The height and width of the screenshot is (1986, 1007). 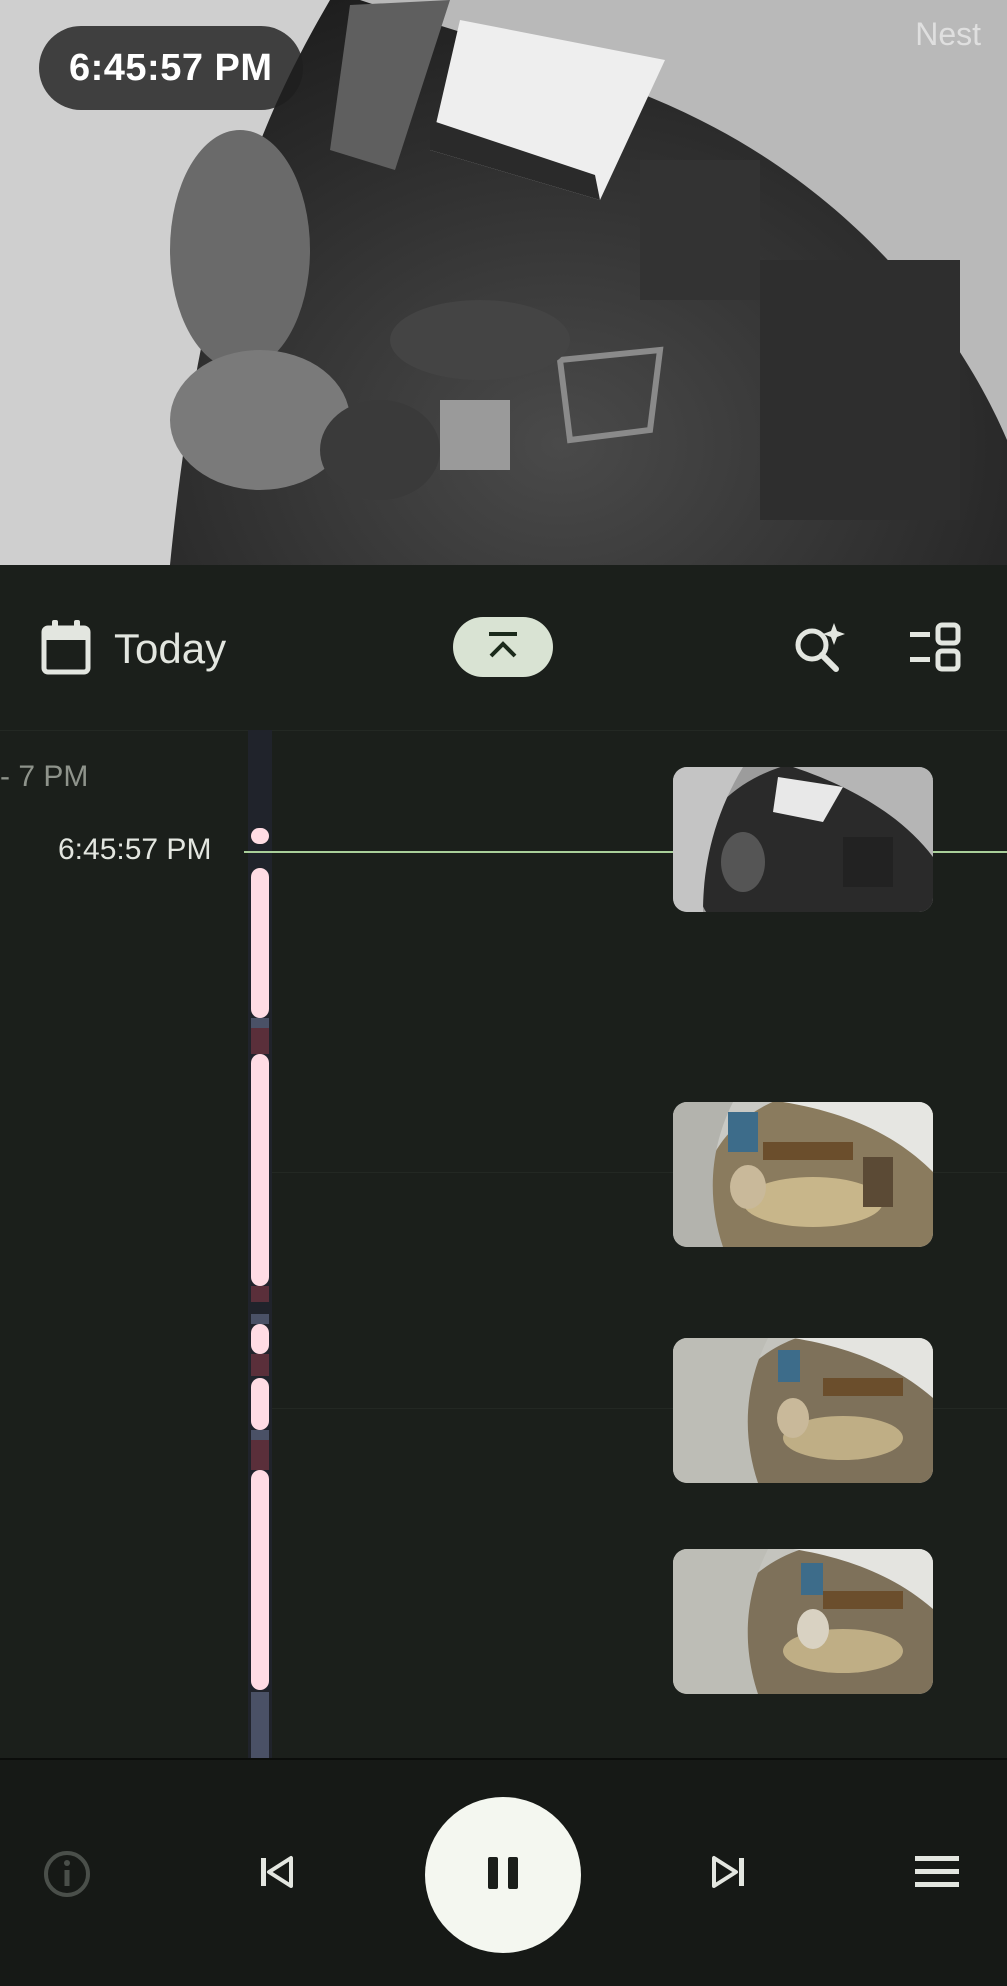 I want to click on pause-icon, so click(x=503, y=1875).